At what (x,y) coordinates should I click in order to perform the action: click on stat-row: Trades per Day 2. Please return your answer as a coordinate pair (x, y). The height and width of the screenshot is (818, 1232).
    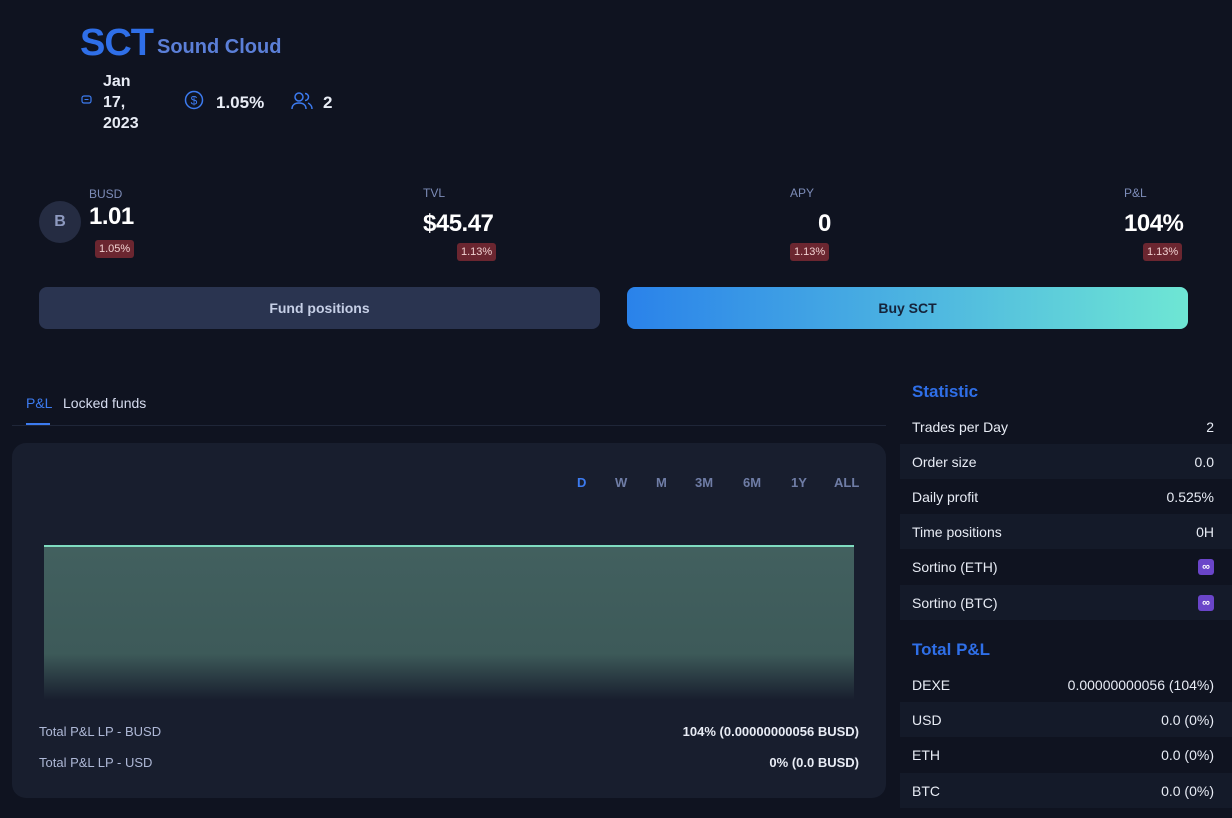
    Looking at the image, I should click on (1066, 426).